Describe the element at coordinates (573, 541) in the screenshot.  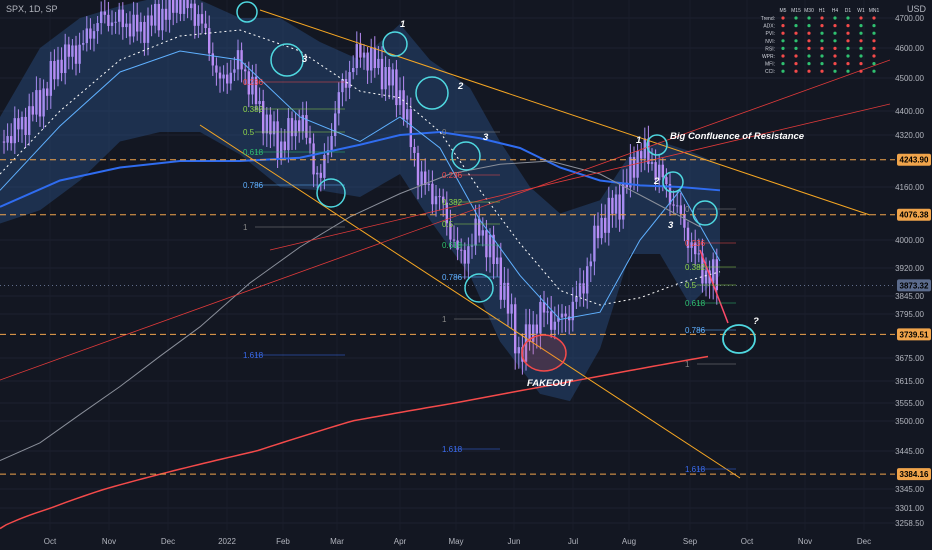
I see `x-tick-label: Jul` at that location.